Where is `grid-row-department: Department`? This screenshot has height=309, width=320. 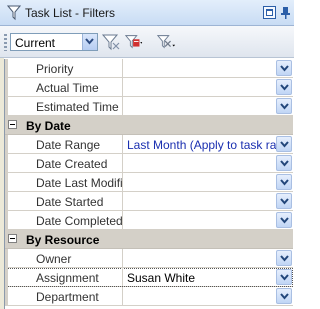 grid-row-department: Department is located at coordinates (149, 296).